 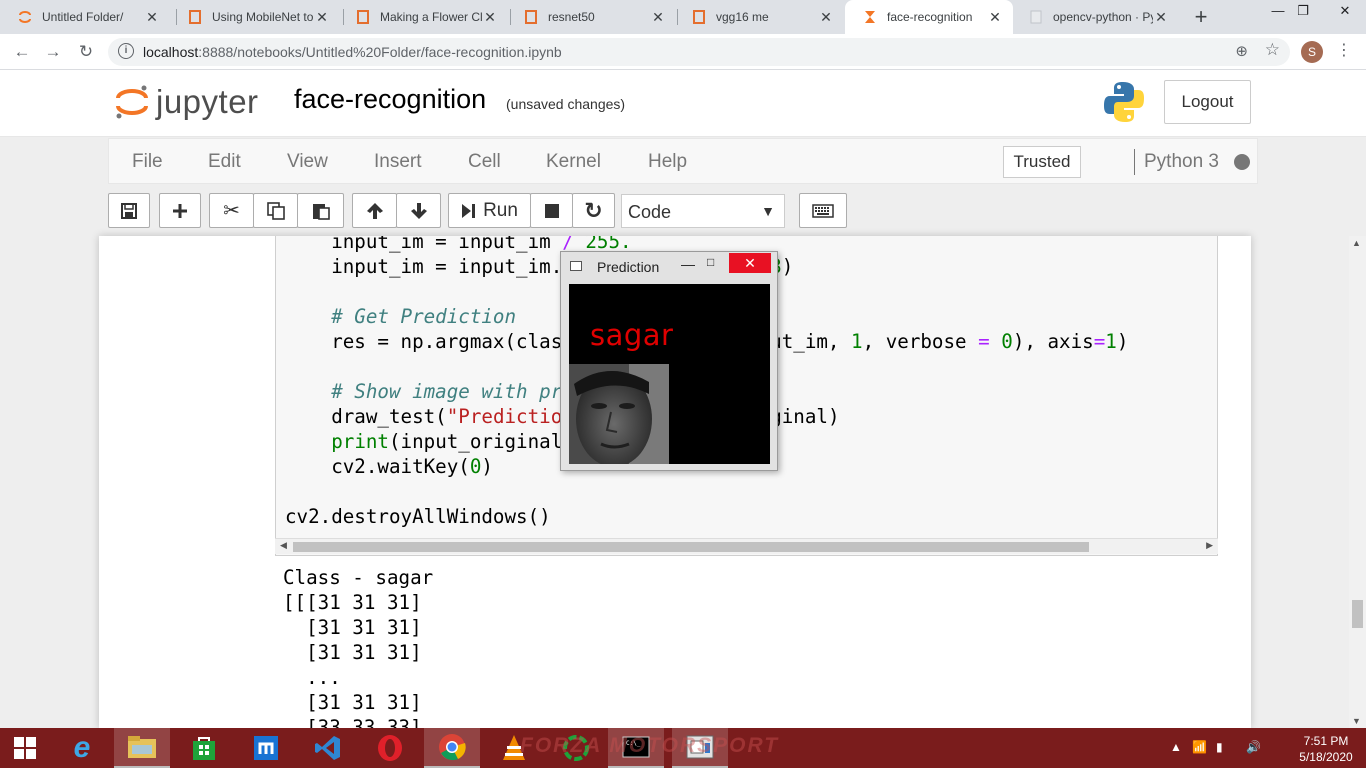 I want to click on file-explorer-icon, so click(x=142, y=748).